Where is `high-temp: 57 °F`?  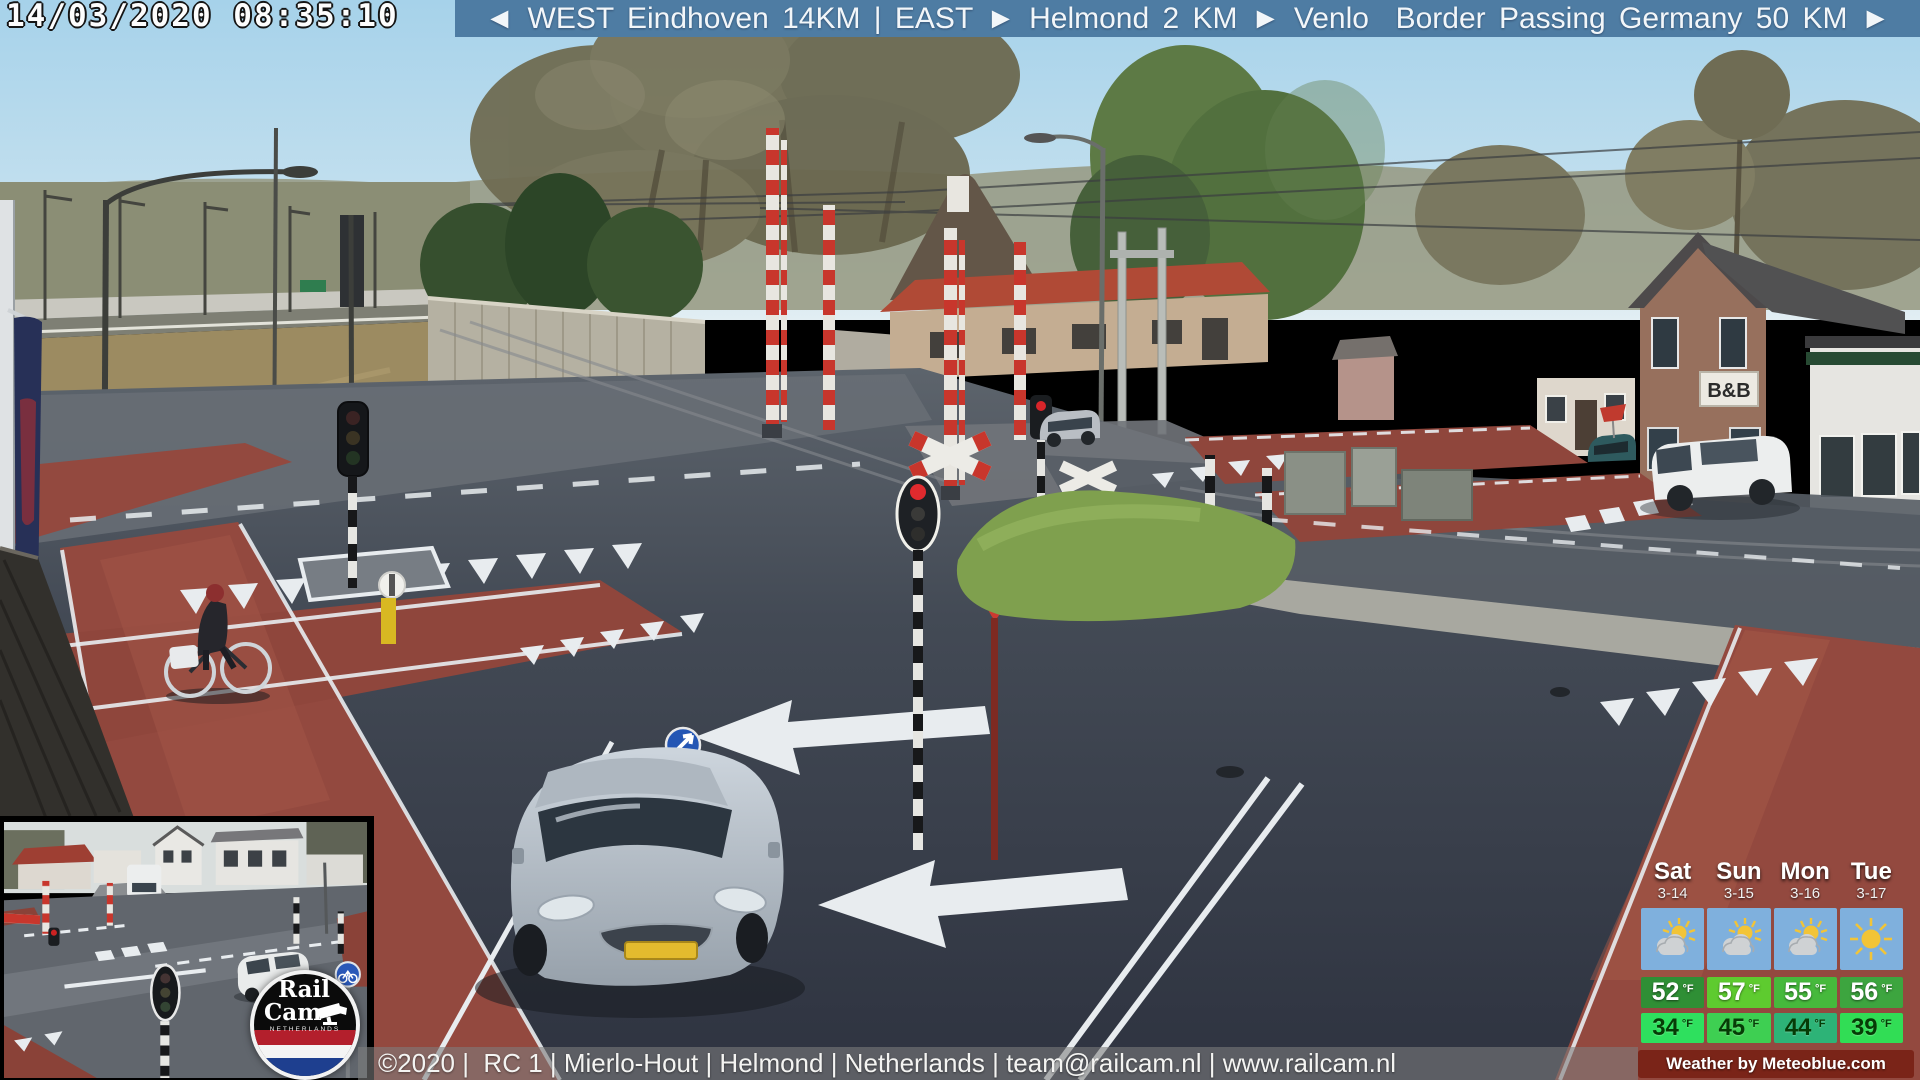 high-temp: 57 °F is located at coordinates (1739, 992).